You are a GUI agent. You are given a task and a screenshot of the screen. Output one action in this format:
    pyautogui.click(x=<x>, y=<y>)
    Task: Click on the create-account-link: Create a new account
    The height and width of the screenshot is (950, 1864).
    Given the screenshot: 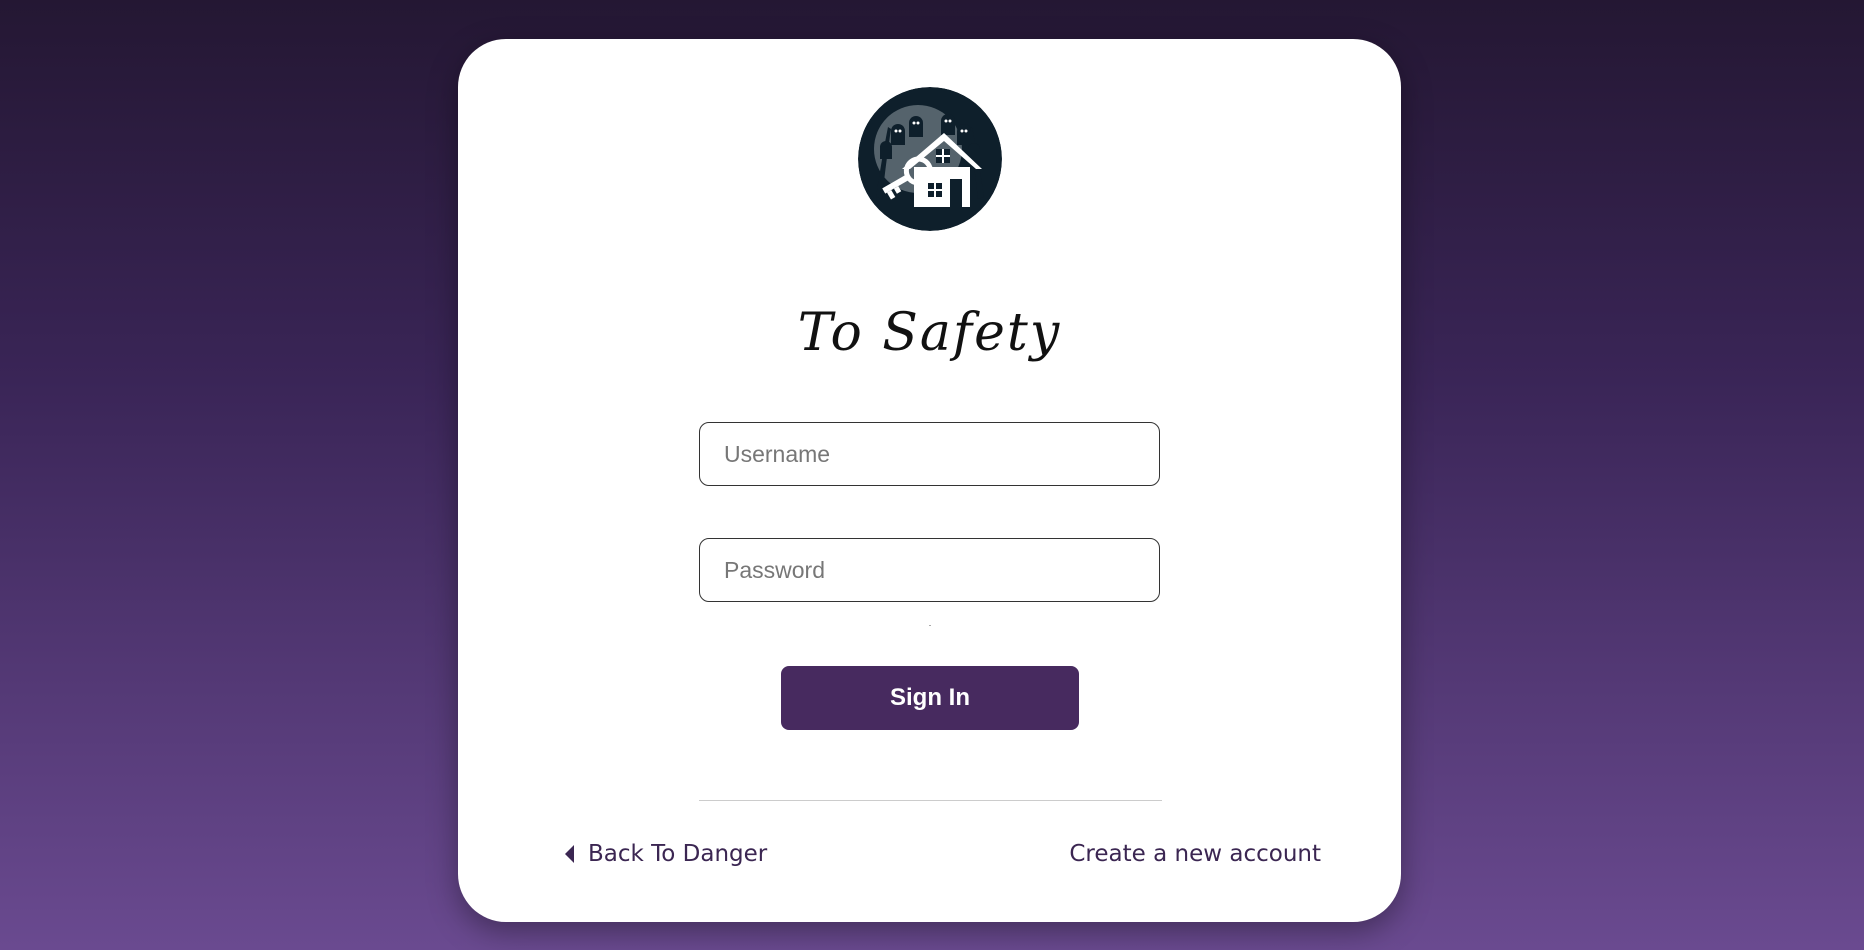 What is the action you would take?
    pyautogui.click(x=1195, y=854)
    